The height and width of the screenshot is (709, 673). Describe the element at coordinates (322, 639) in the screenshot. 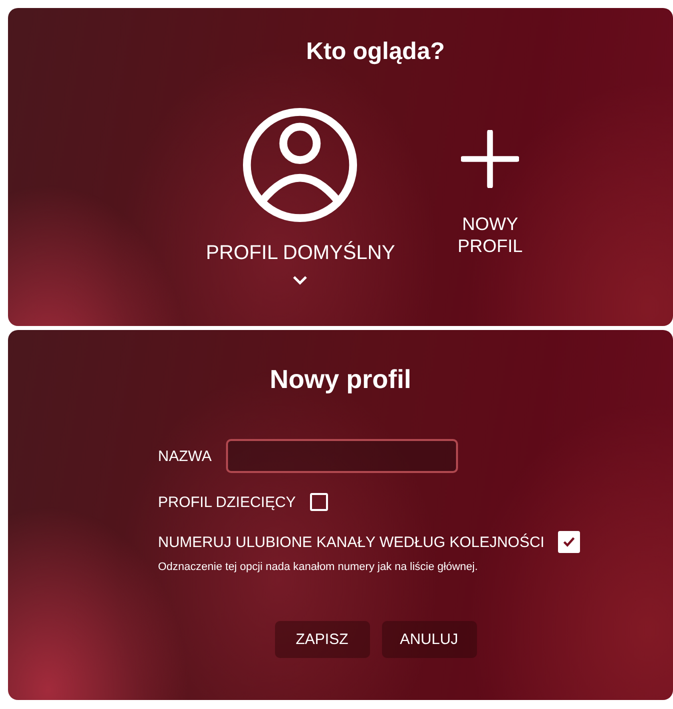

I see `dialog-button: ZAPISZ` at that location.